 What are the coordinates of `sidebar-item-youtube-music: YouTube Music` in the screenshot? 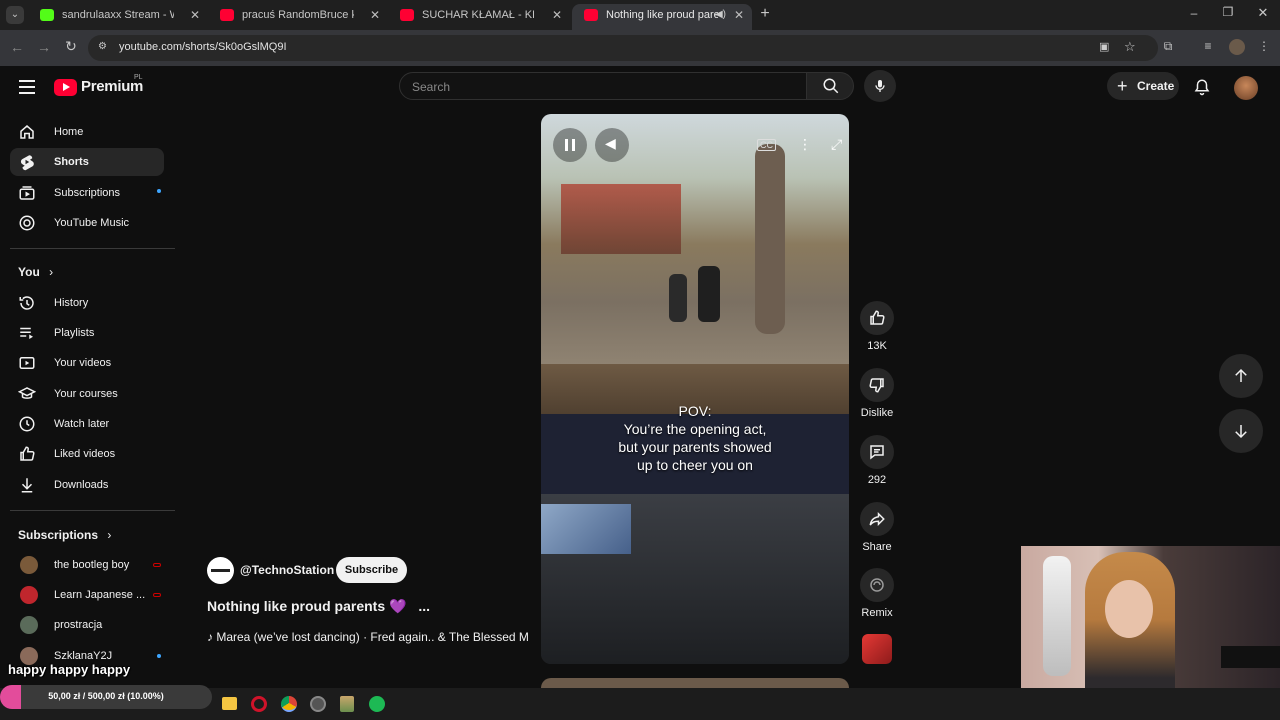 It's located at (87, 223).